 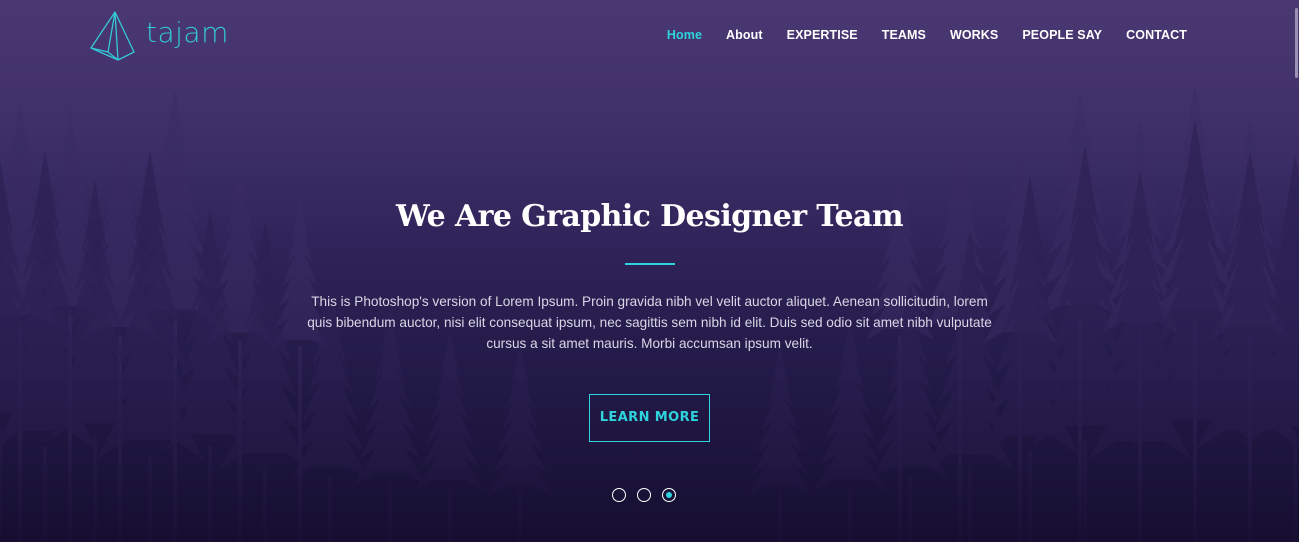 I want to click on slider-pagination, so click(x=644, y=495).